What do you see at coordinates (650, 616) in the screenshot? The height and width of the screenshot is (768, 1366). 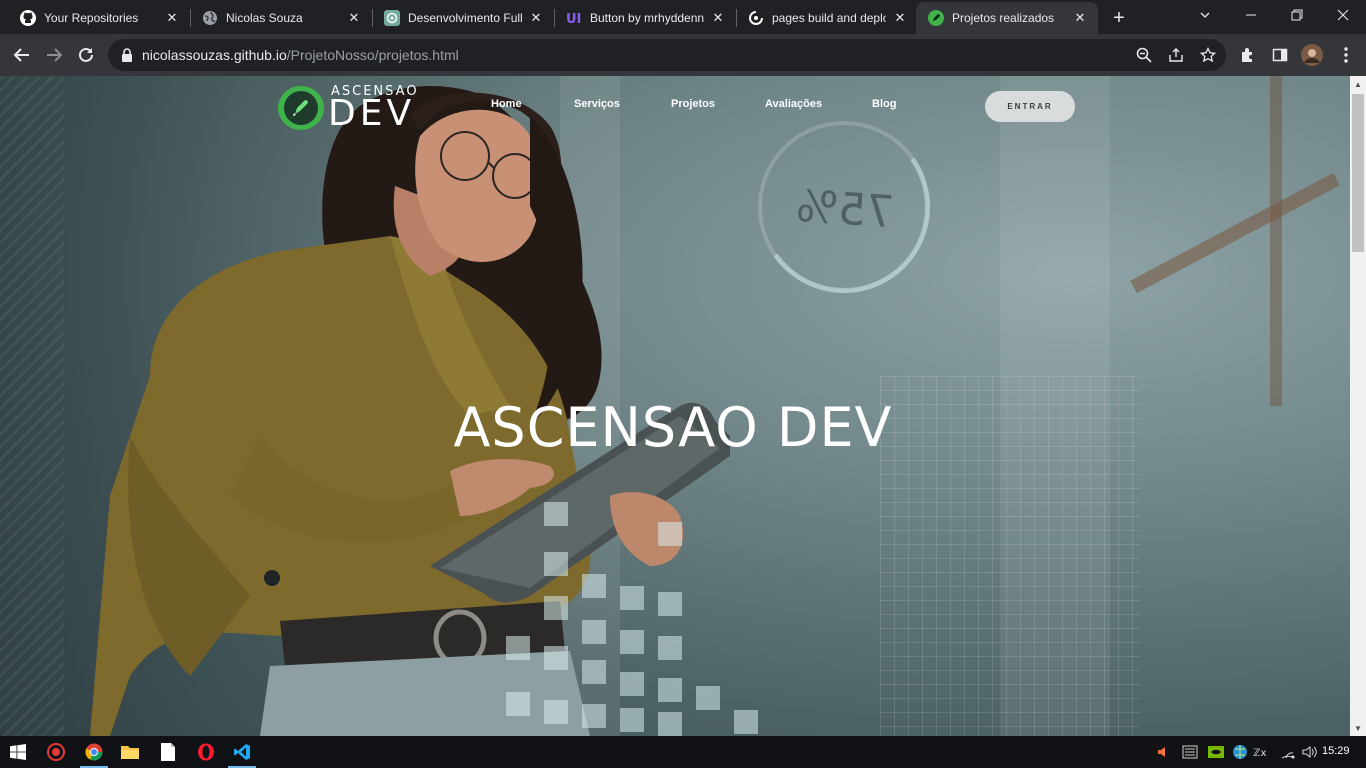 I see `background-data-squares` at bounding box center [650, 616].